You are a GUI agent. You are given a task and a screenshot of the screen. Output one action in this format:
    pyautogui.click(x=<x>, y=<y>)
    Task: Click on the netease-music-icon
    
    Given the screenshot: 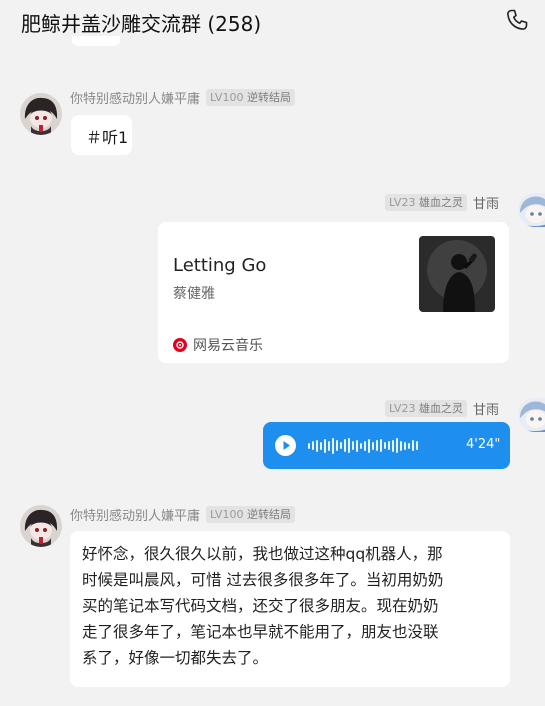 What is the action you would take?
    pyautogui.click(x=180, y=345)
    